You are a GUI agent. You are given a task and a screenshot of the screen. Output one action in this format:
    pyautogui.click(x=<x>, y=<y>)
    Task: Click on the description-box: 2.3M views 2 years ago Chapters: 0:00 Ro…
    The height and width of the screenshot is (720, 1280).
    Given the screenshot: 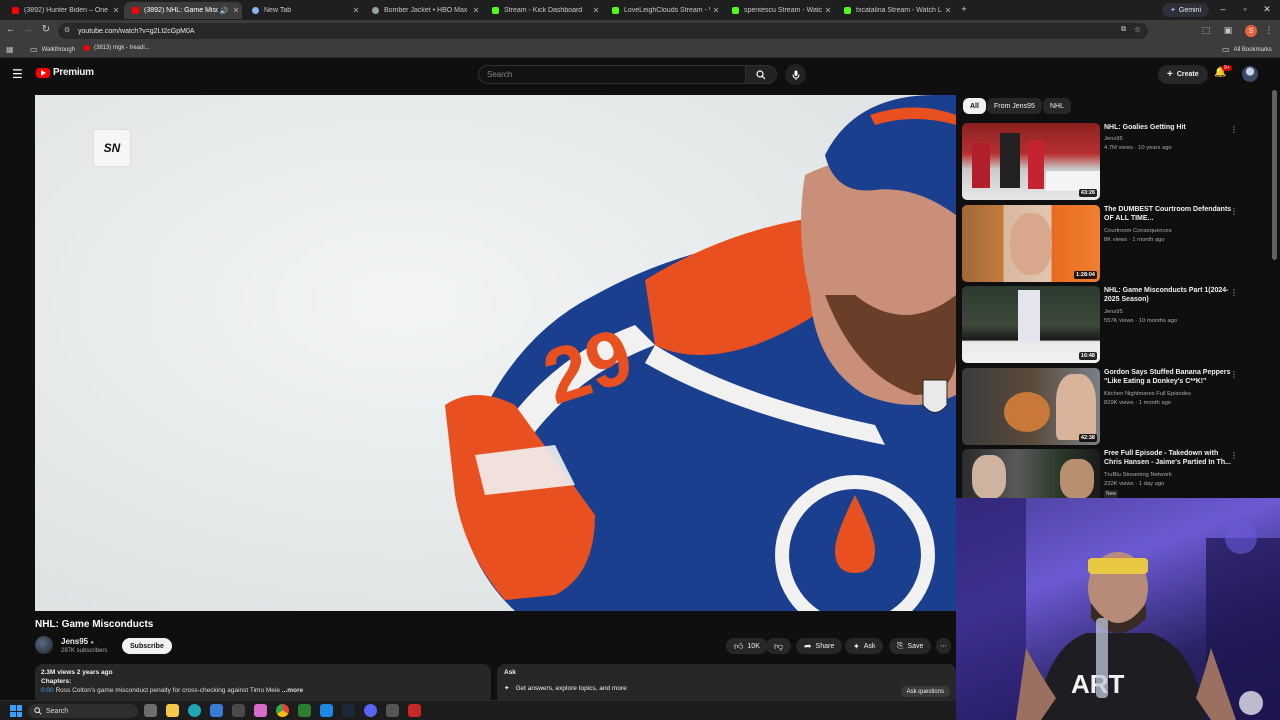 What is the action you would take?
    pyautogui.click(x=263, y=684)
    